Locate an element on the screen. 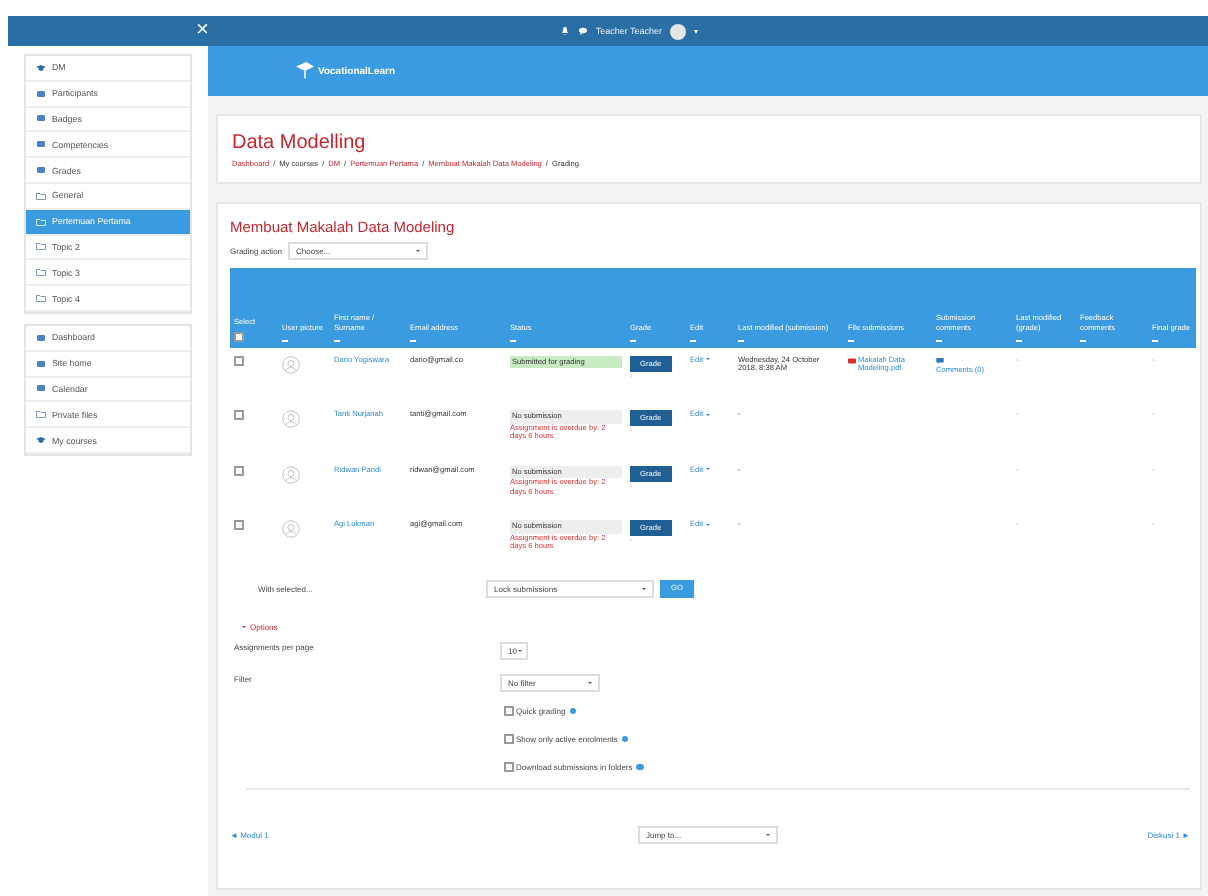  chat-icon is located at coordinates (582, 31).